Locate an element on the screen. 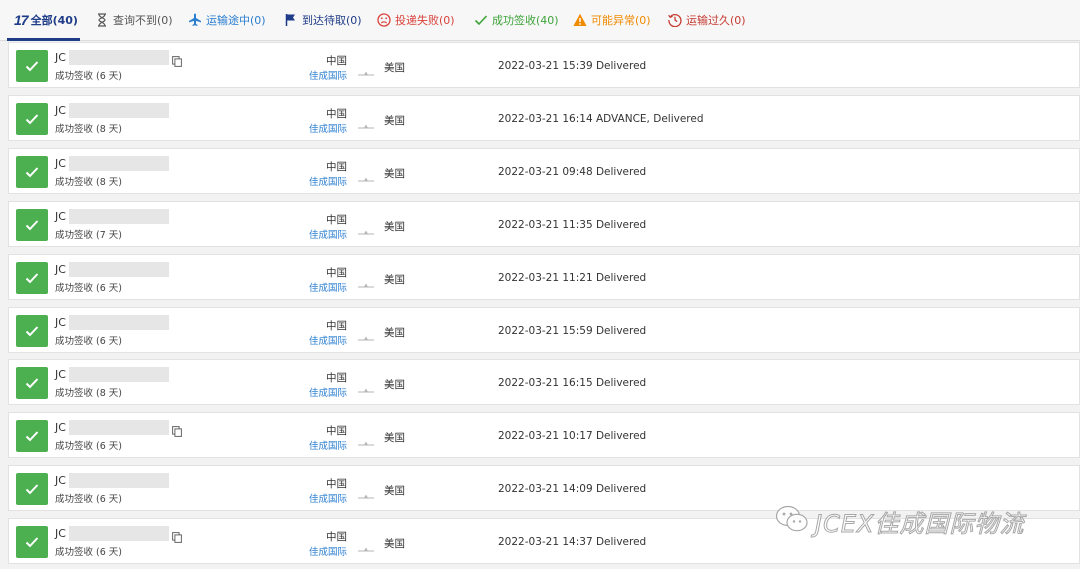 This screenshot has width=1080, height=569. tab-not-found: 查询不到(0) is located at coordinates (134, 20).